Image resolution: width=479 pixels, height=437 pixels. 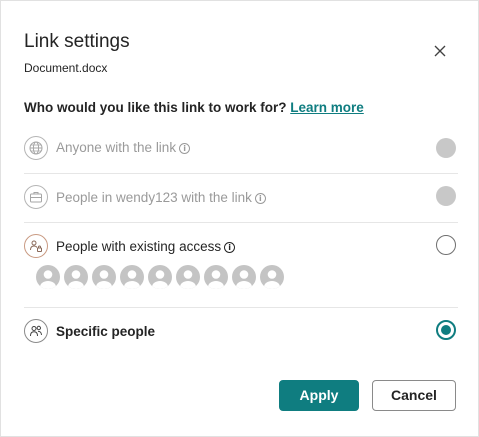 I want to click on radio-selected-dot, so click(x=446, y=330).